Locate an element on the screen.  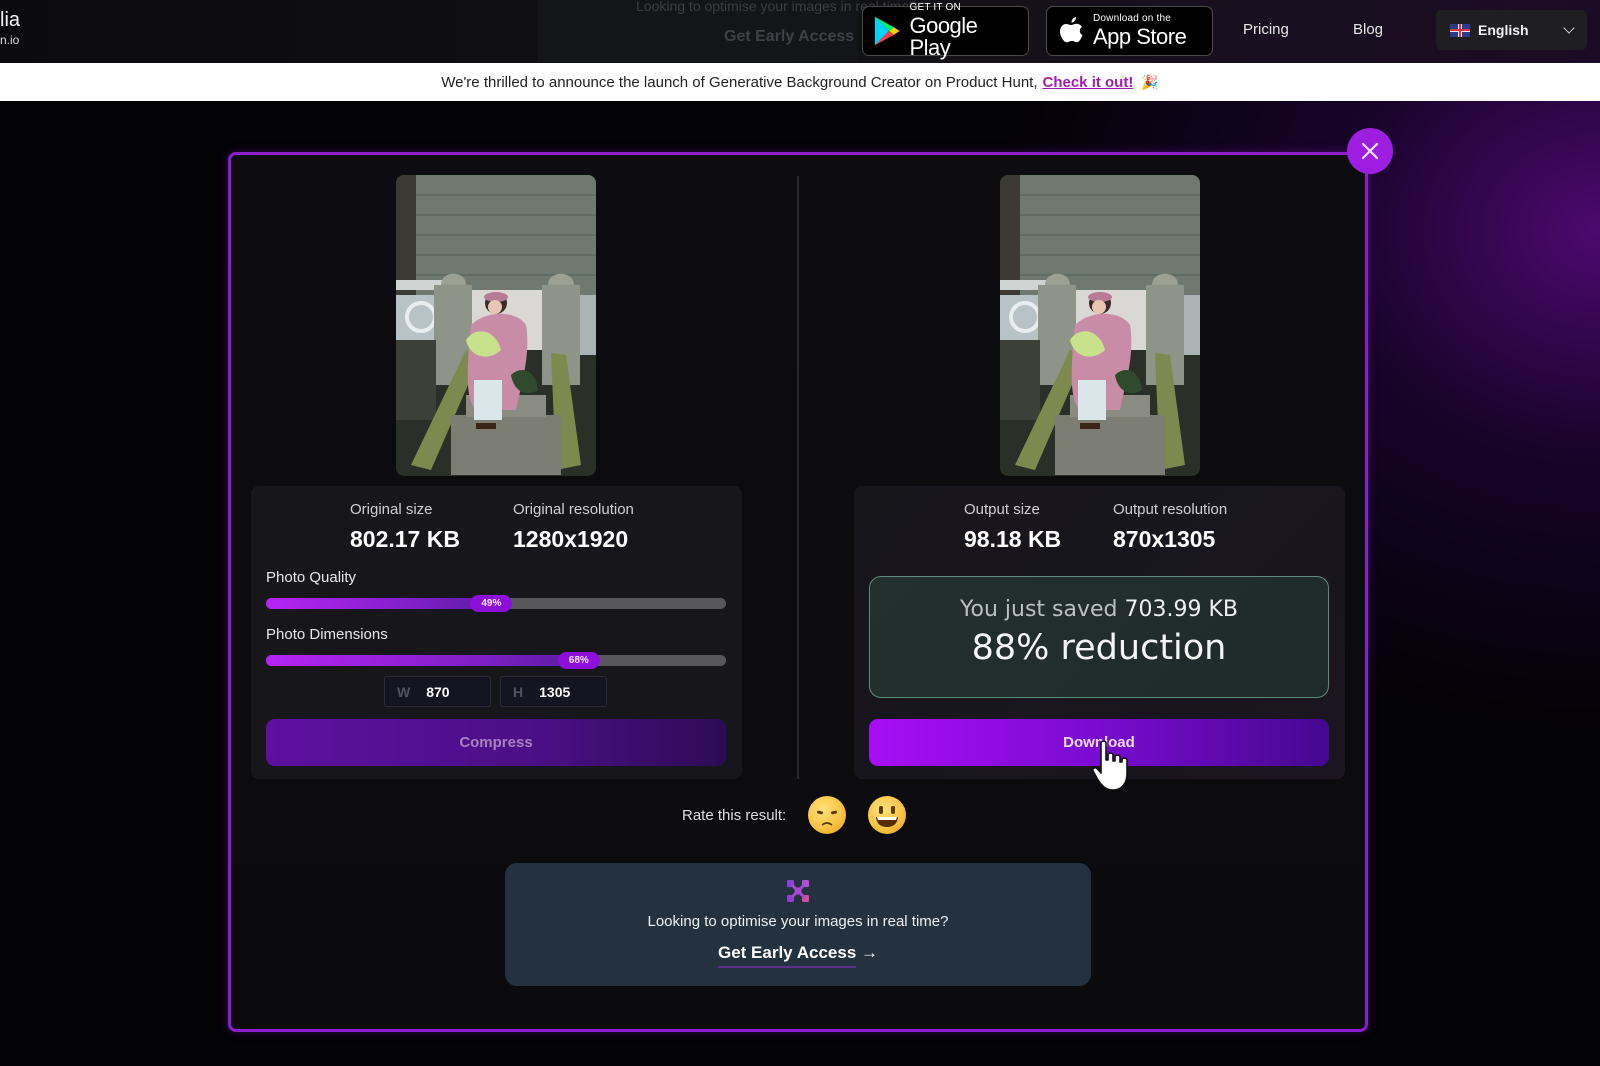
ghost-promo-cta: Get Early Access is located at coordinates (789, 36).